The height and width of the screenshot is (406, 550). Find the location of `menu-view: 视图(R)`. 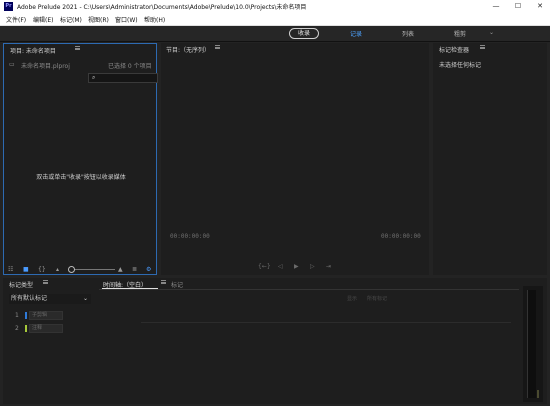

menu-view: 视图(R) is located at coordinates (98, 19).